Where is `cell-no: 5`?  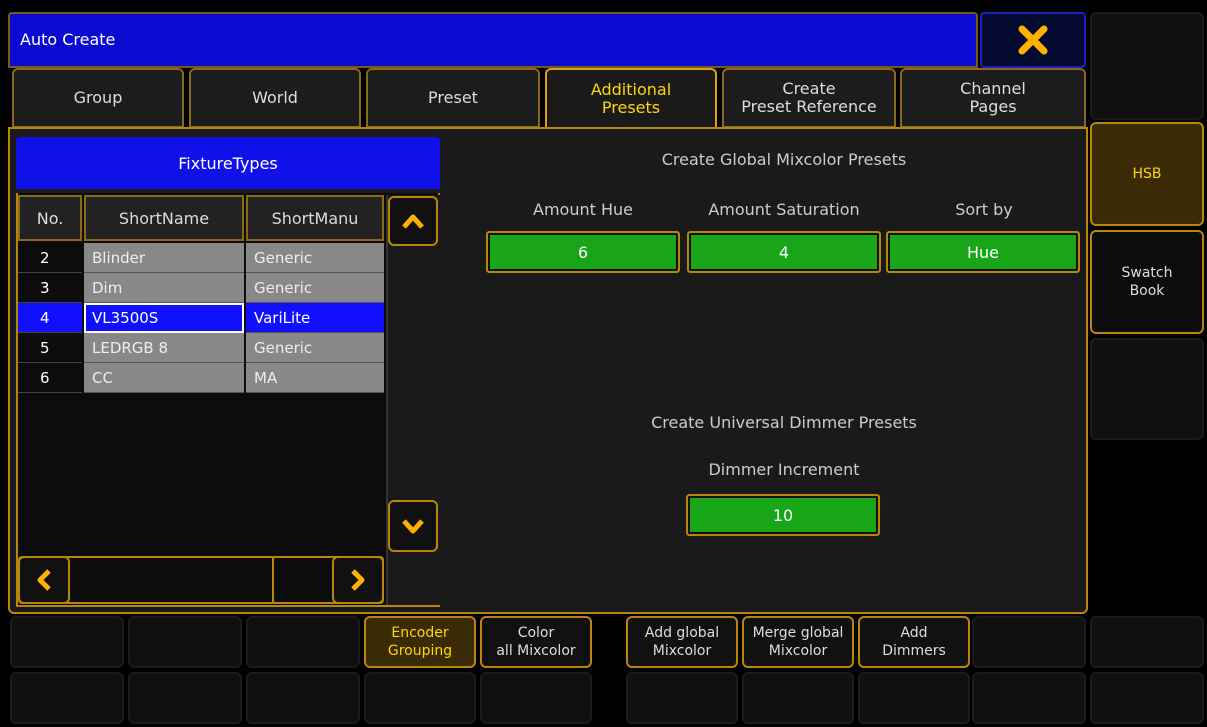
cell-no: 5 is located at coordinates (50, 348).